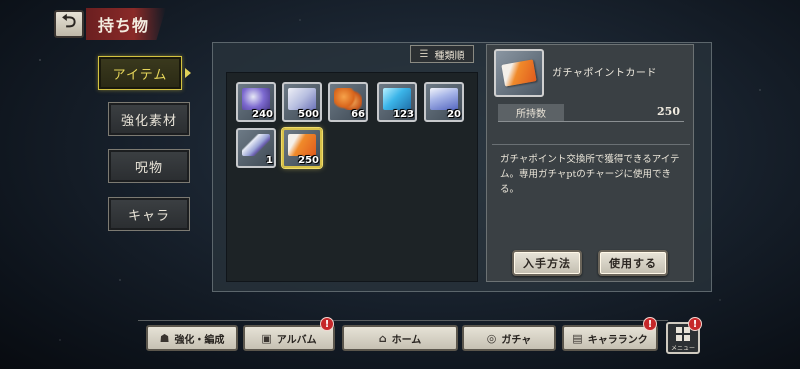 Image resolution: width=800 pixels, height=369 pixels. I want to click on tube-item: 1, so click(256, 148).